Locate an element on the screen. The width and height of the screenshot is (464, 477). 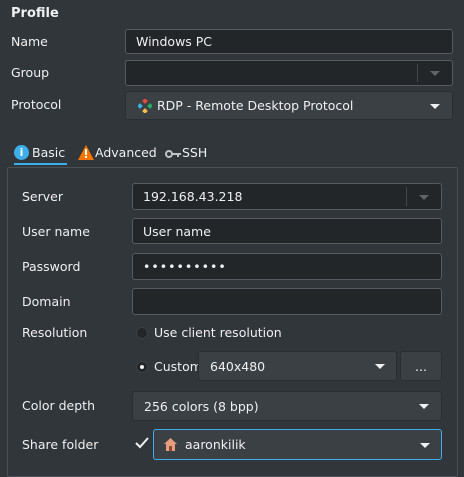
home-folder-icon is located at coordinates (170, 444).